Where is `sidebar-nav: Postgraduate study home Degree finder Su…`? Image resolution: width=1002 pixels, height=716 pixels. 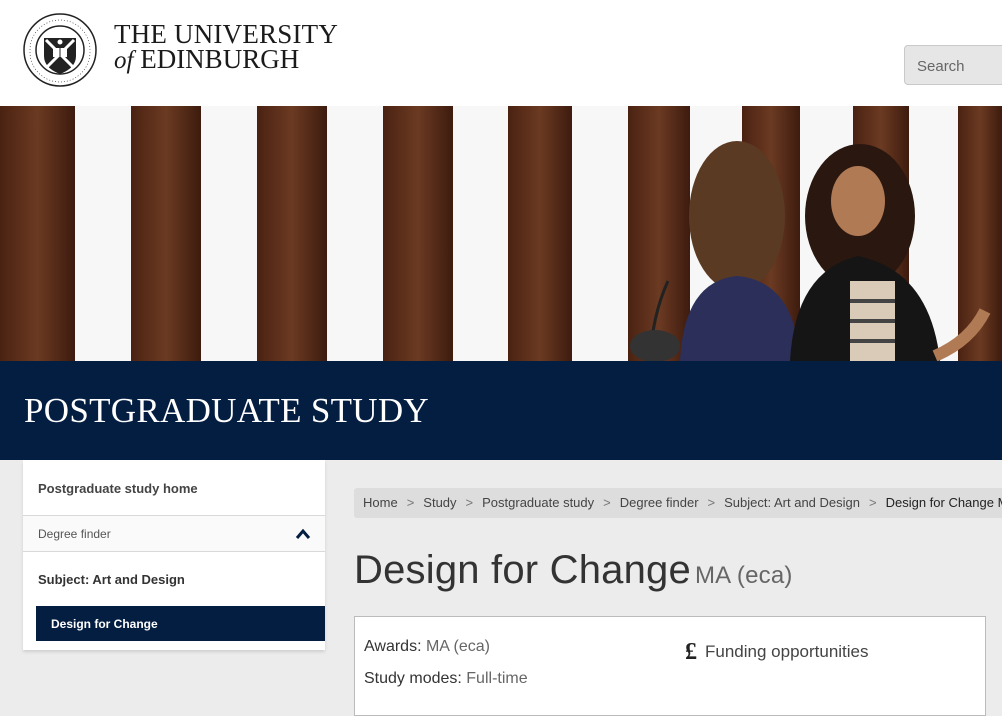 sidebar-nav: Postgraduate study home Degree finder Su… is located at coordinates (174, 555).